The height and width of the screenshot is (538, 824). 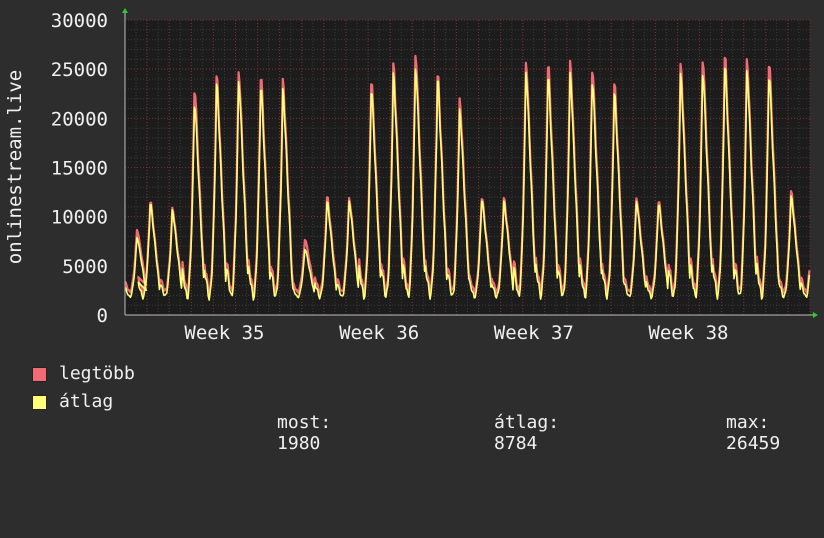 I want to click on y-axis-title: onlinestream.live, so click(x=15, y=167).